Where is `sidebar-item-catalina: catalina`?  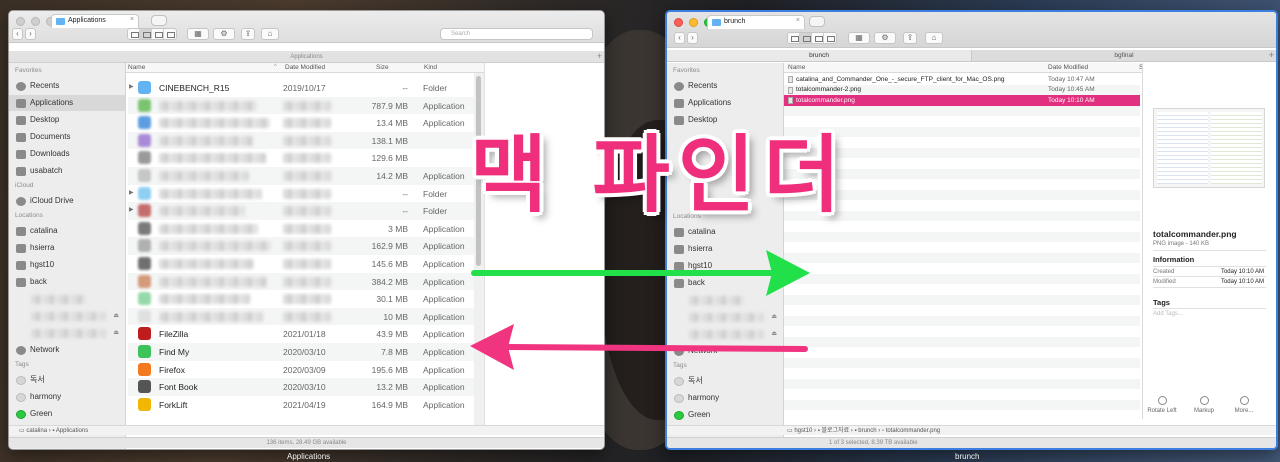 sidebar-item-catalina: catalina is located at coordinates (67, 231).